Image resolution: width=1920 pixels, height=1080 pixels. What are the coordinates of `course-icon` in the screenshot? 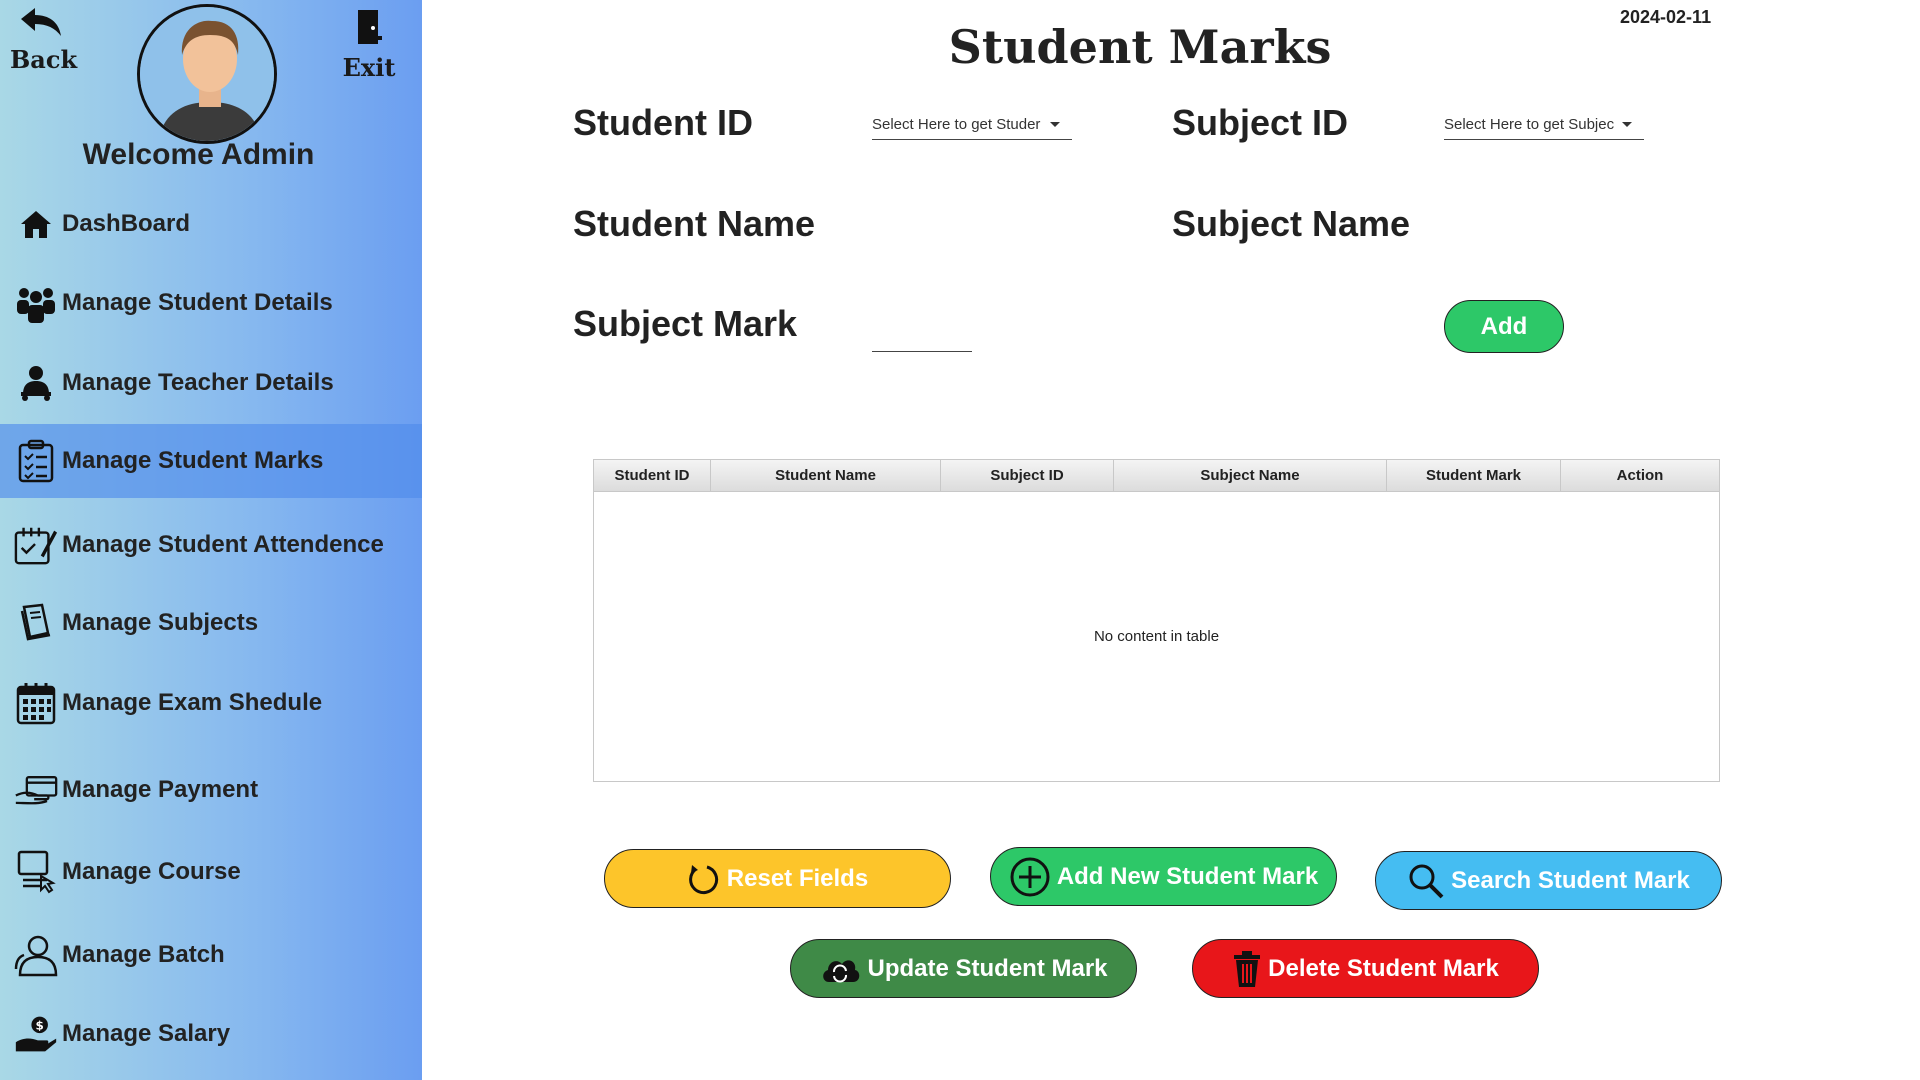 It's located at (36, 872).